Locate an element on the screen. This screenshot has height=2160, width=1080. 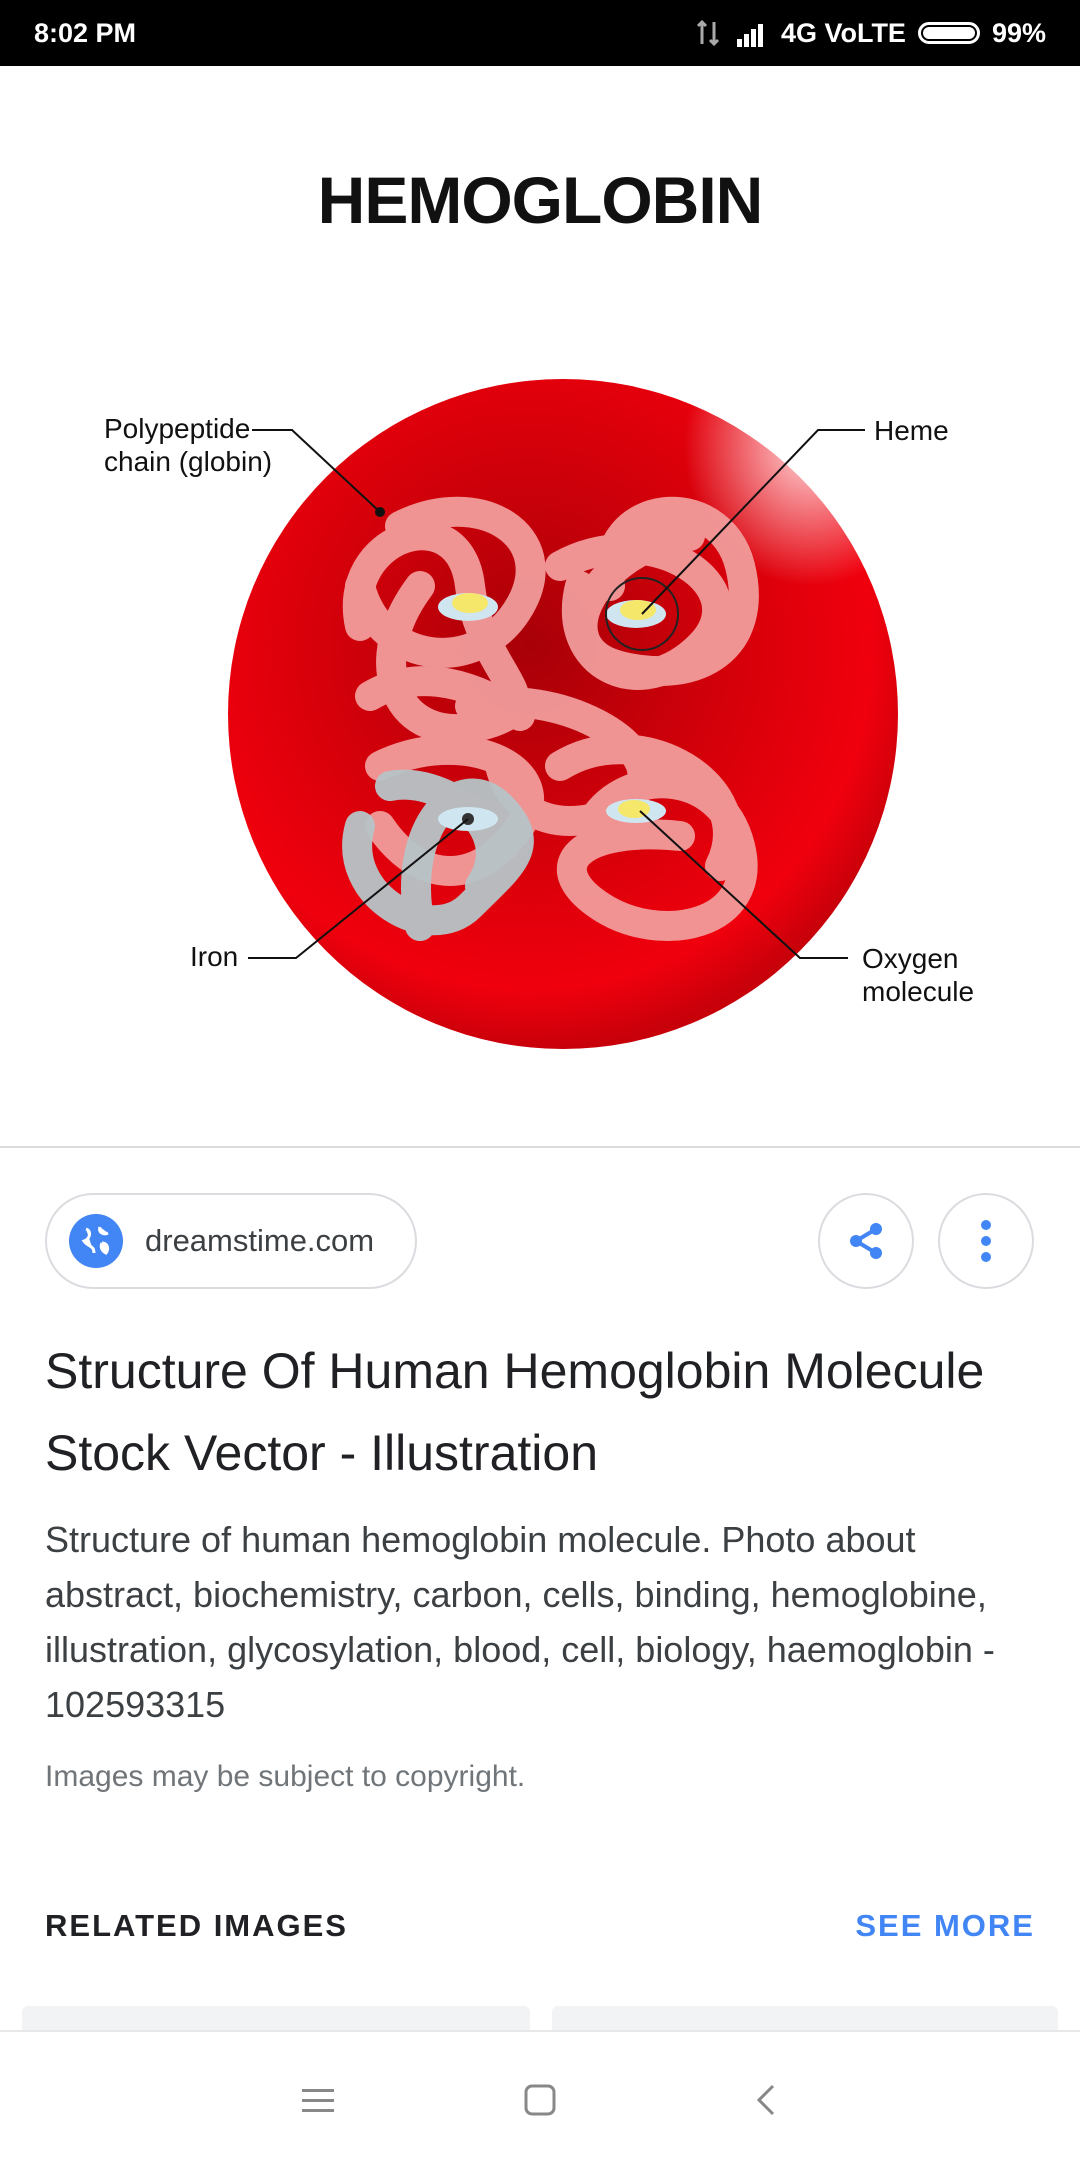
share-icon is located at coordinates (866, 1241).